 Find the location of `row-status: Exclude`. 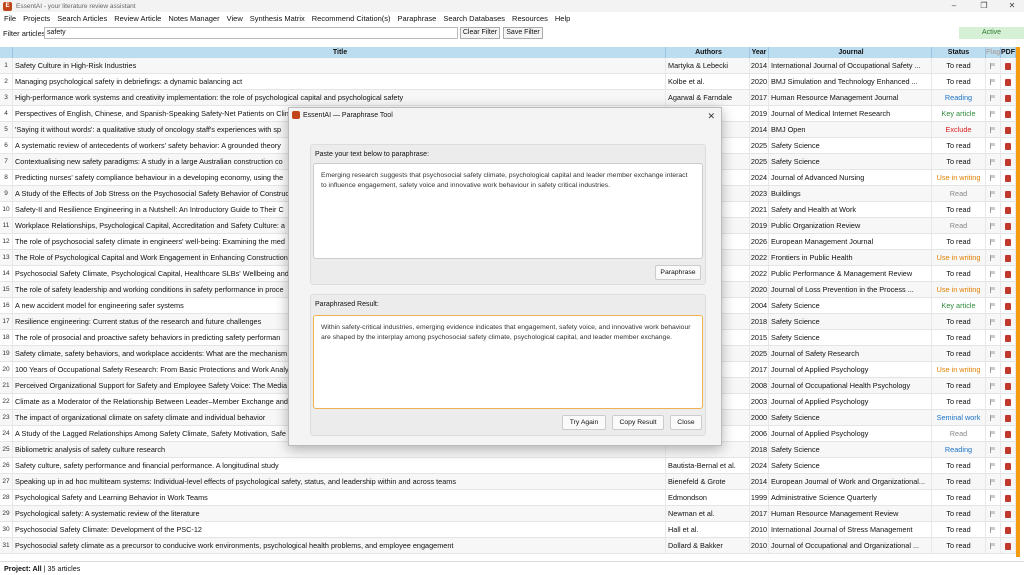

row-status: Exclude is located at coordinates (959, 129).